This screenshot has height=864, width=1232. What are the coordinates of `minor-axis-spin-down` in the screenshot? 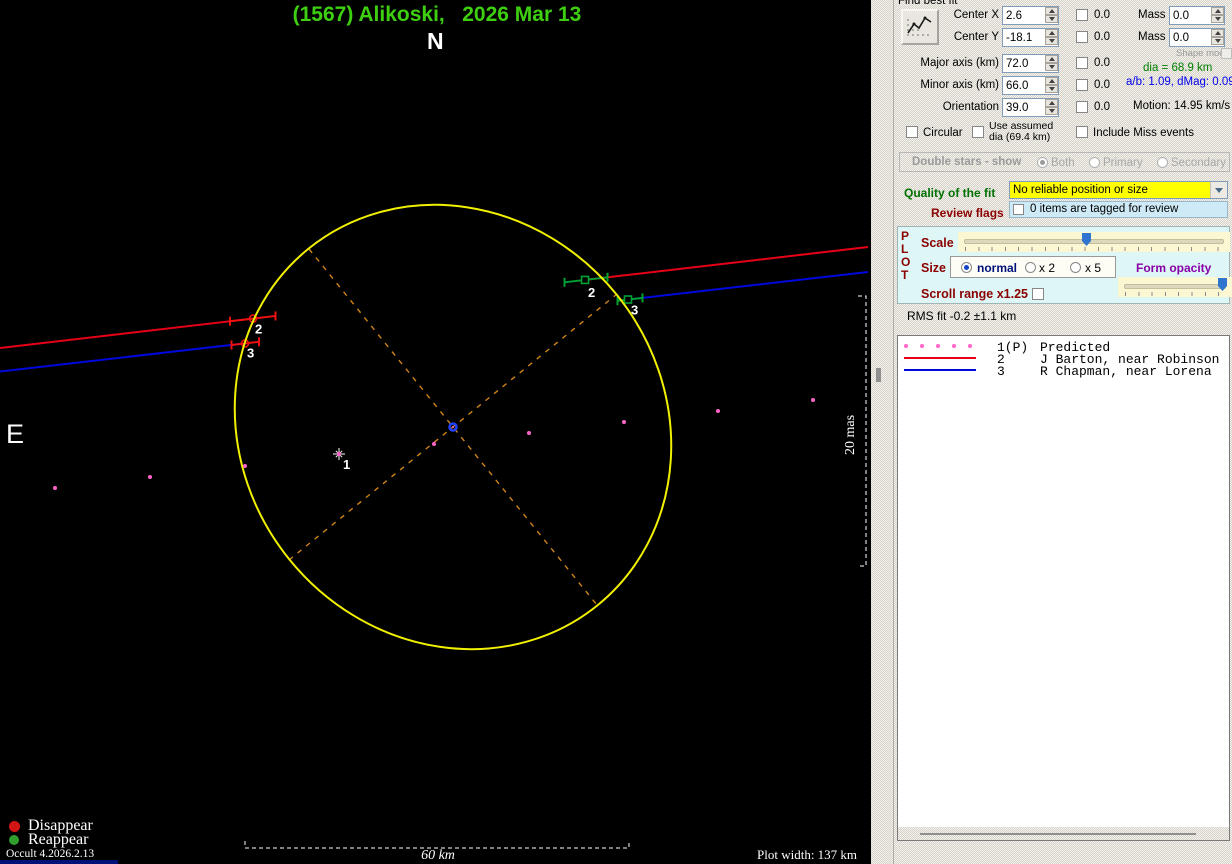 It's located at (1051, 89).